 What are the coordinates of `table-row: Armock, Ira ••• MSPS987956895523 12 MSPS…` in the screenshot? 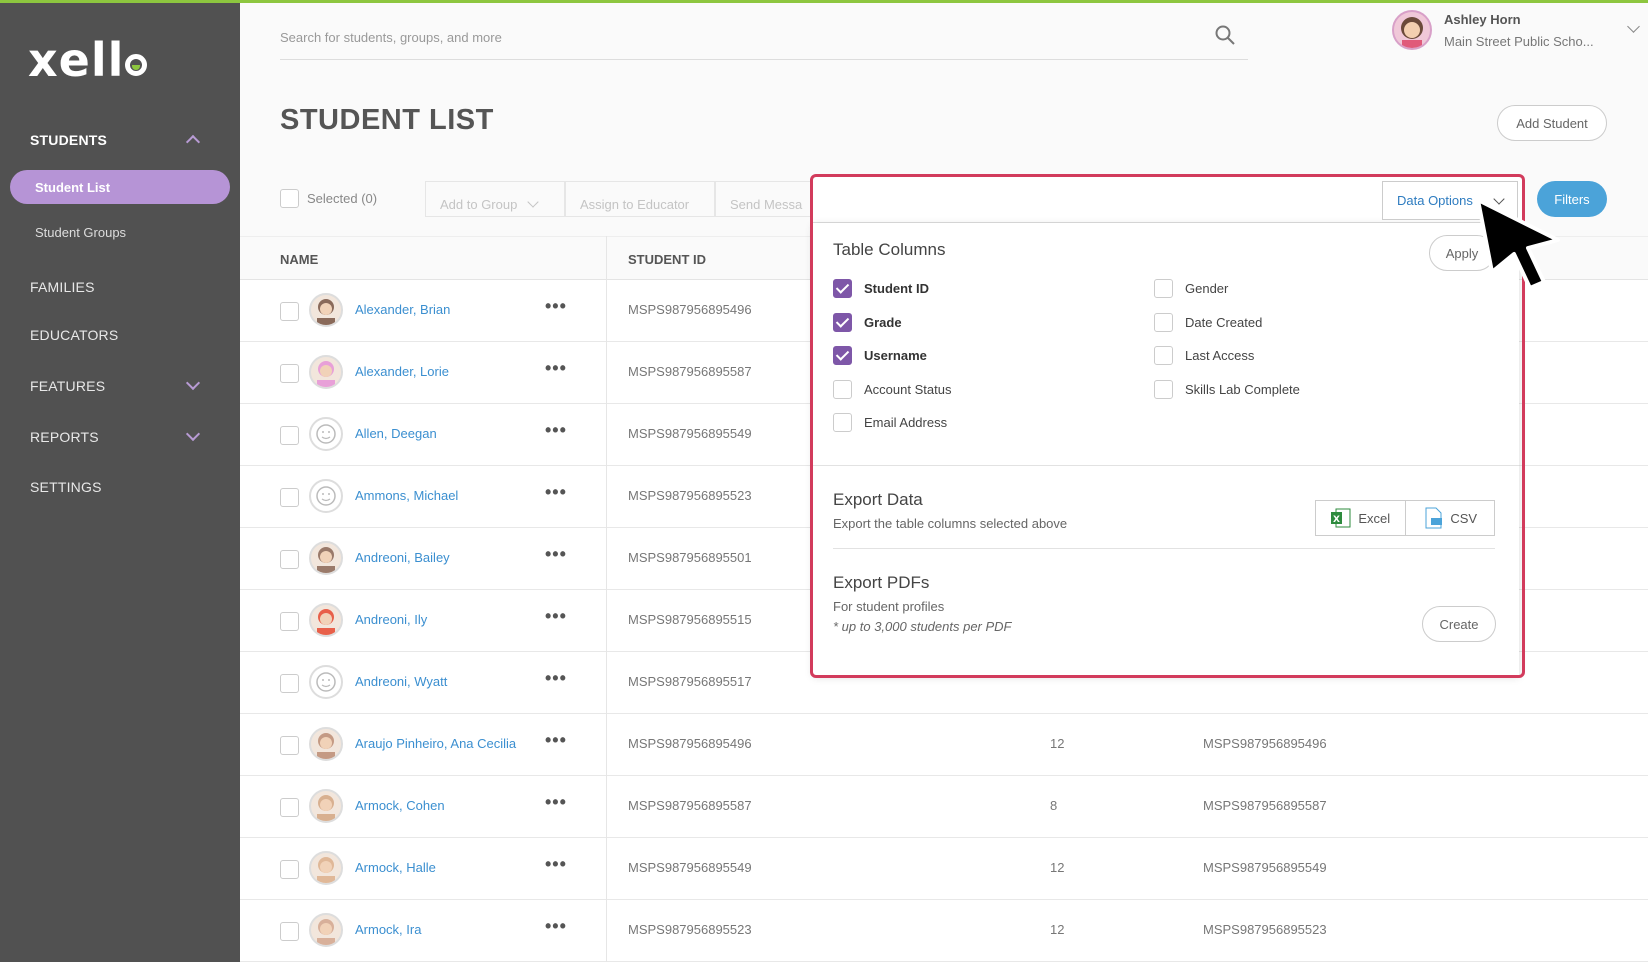 It's located at (944, 931).